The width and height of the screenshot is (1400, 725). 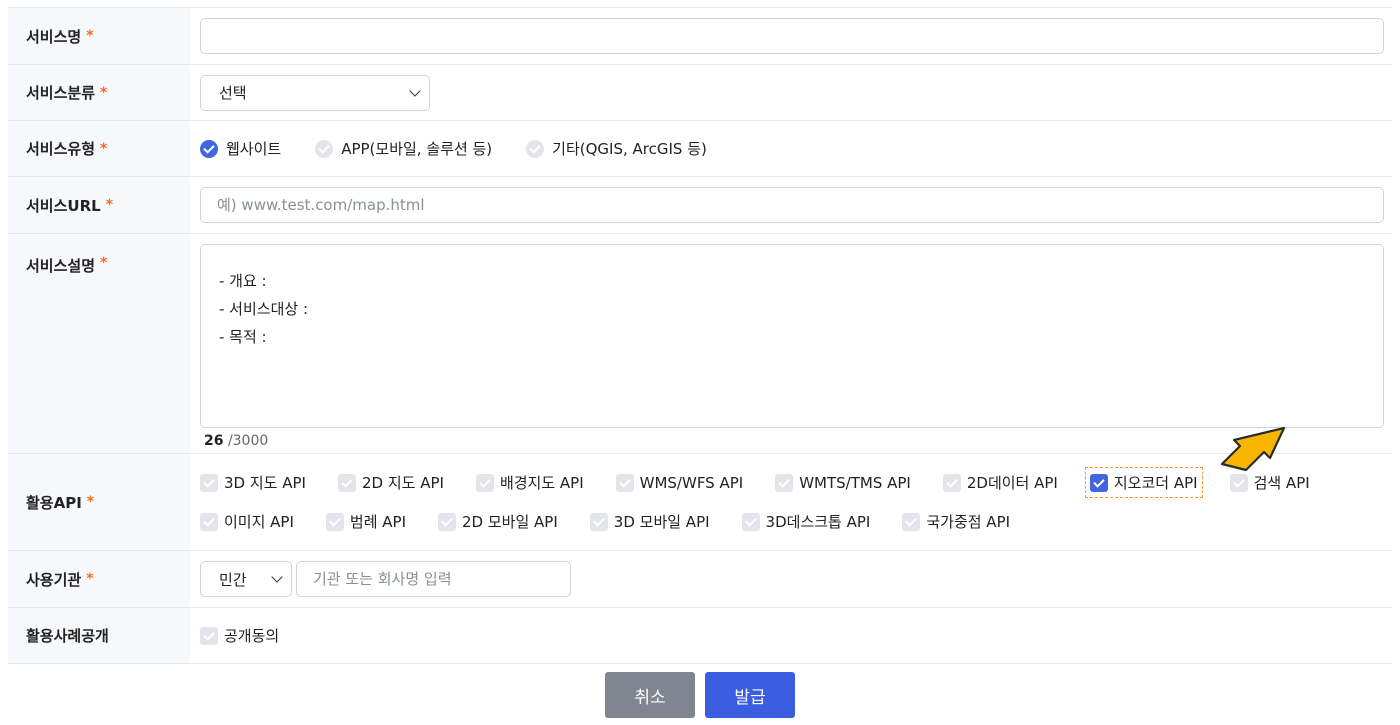 What do you see at coordinates (99, 502) in the screenshot?
I see `label-apis: 활용API *` at bounding box center [99, 502].